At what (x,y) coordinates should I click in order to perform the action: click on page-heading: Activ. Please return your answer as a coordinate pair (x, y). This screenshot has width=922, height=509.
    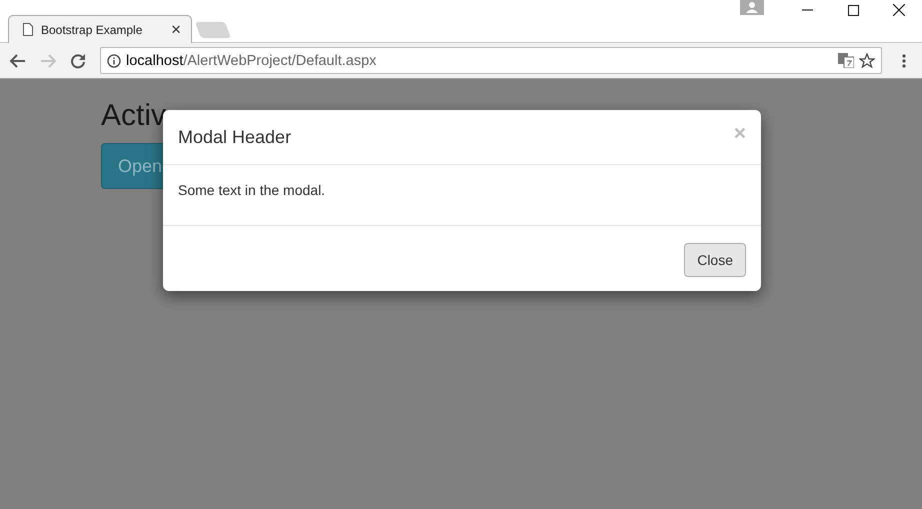
    Looking at the image, I should click on (133, 116).